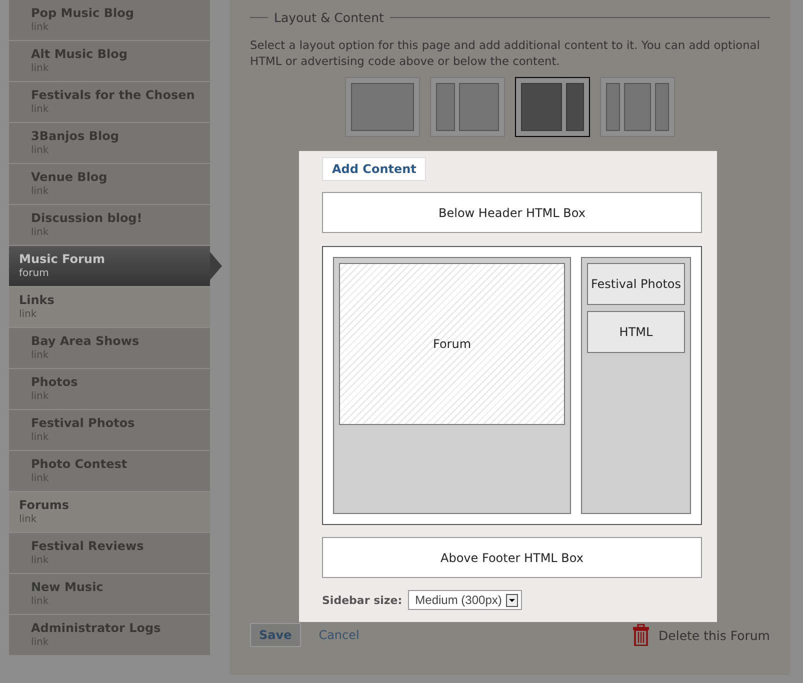 This screenshot has width=803, height=683. I want to click on sidebar-size-label: Sidebar size:, so click(362, 600).